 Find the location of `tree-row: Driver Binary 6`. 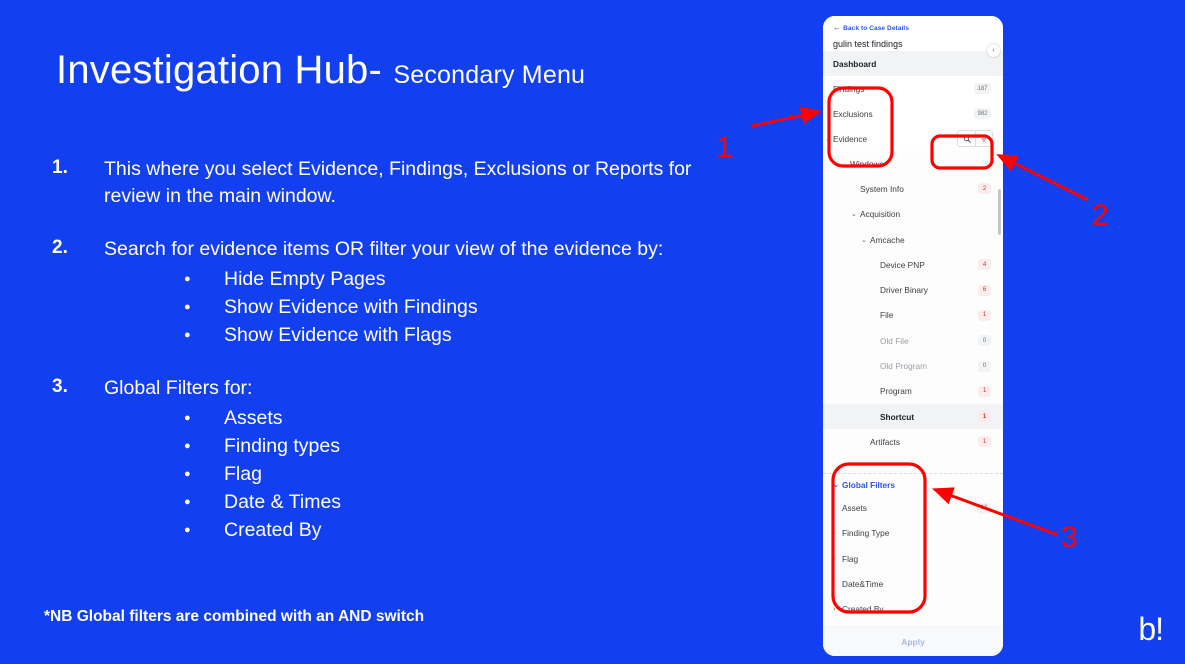

tree-row: Driver Binary 6 is located at coordinates (913, 289).